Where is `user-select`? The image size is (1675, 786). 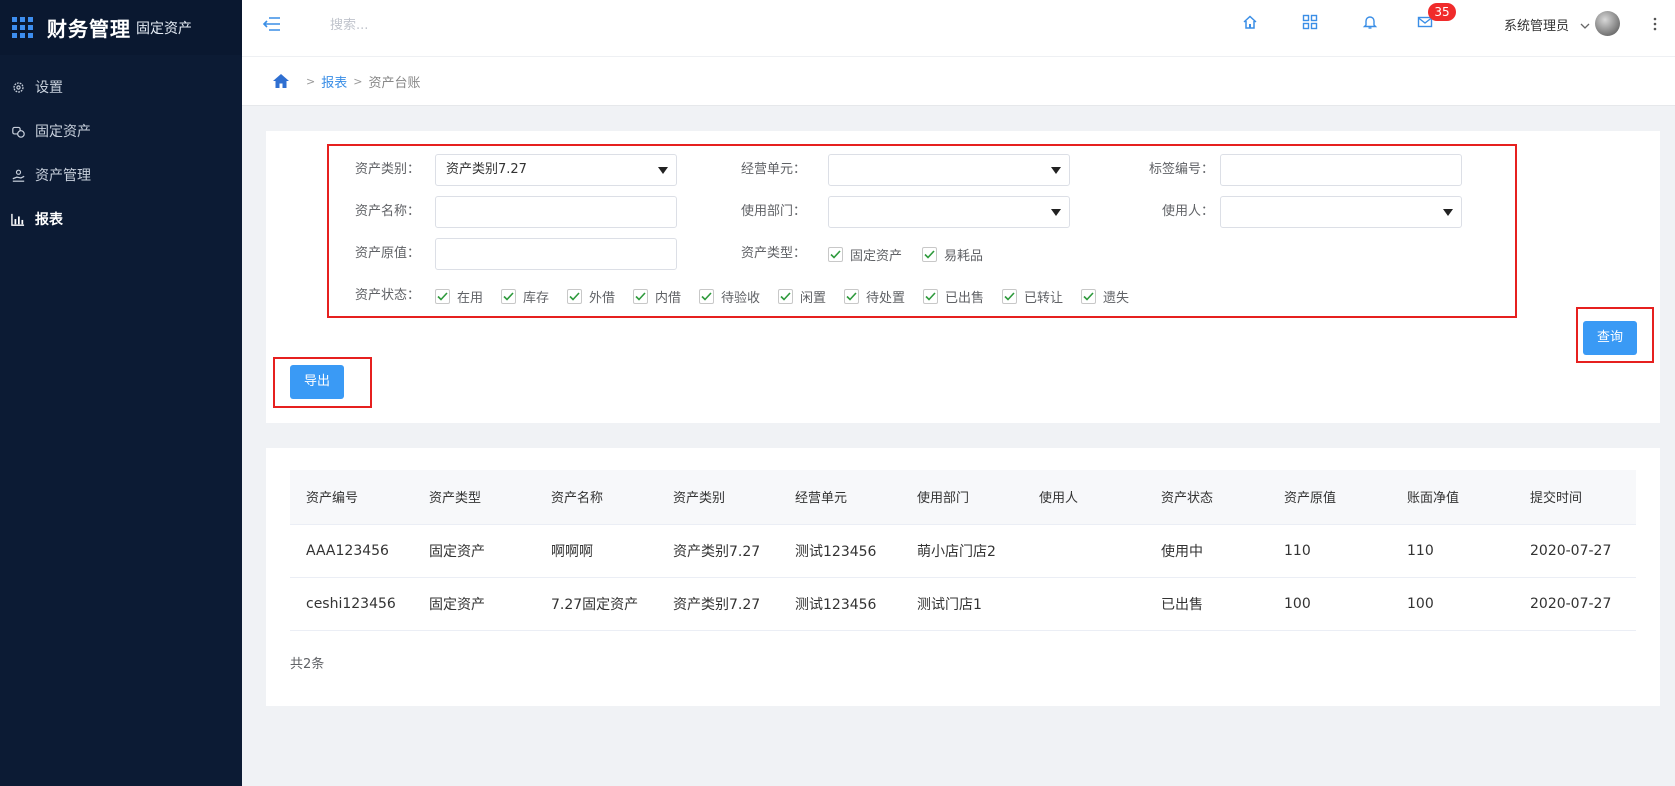 user-select is located at coordinates (1341, 212).